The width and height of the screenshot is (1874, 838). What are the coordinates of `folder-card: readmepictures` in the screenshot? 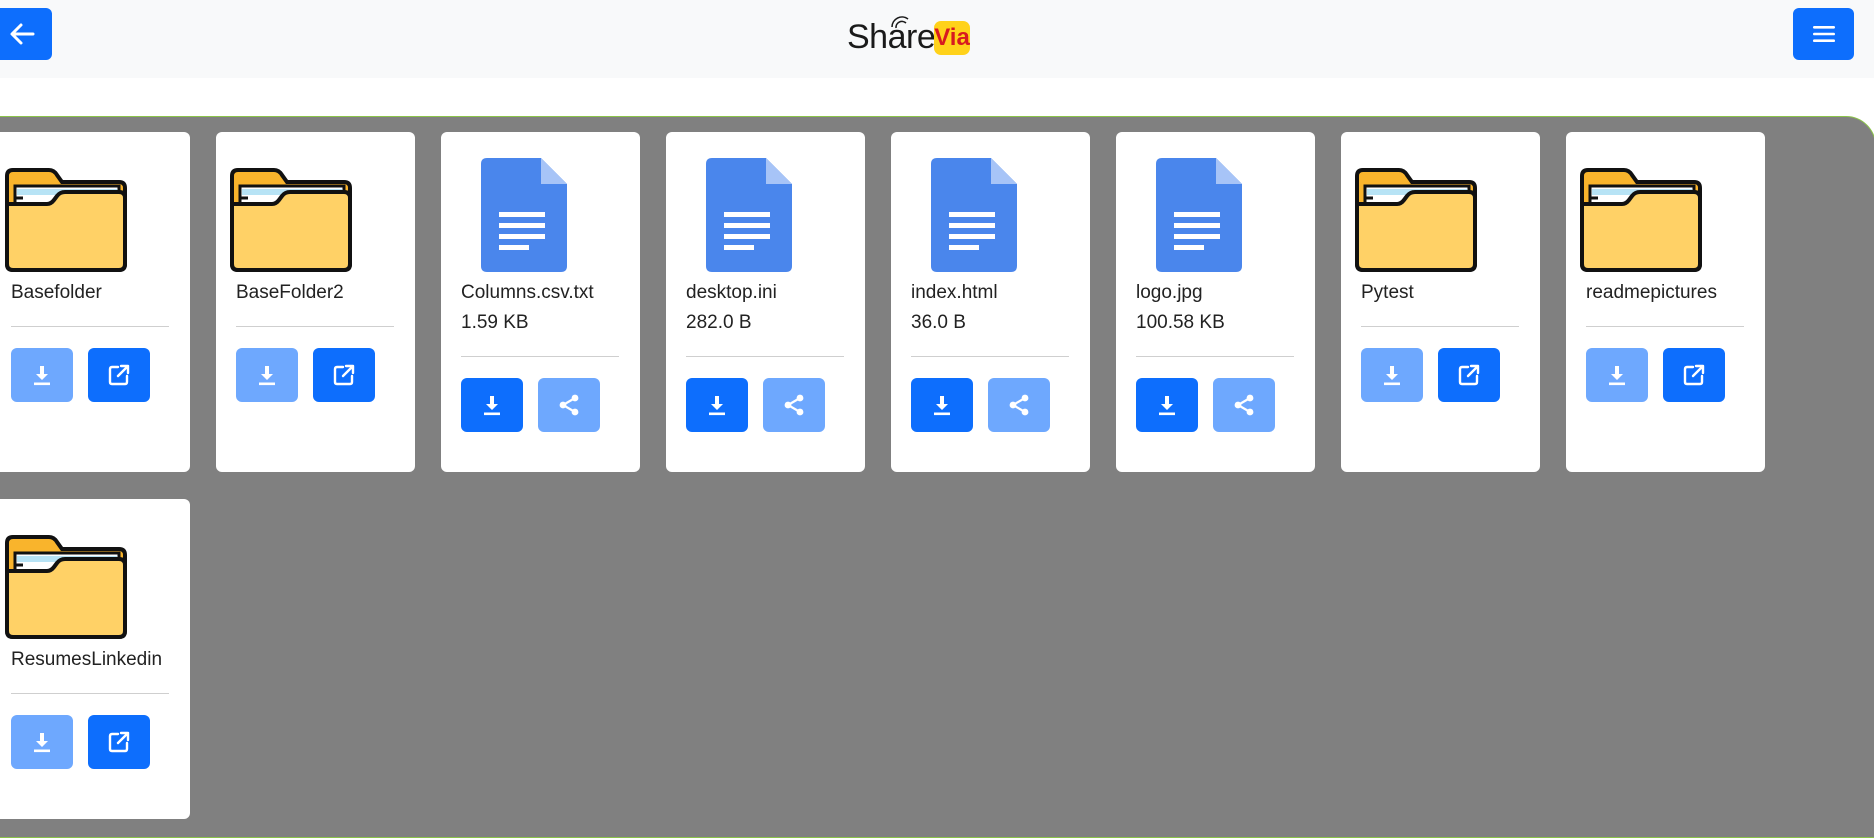 It's located at (1665, 302).